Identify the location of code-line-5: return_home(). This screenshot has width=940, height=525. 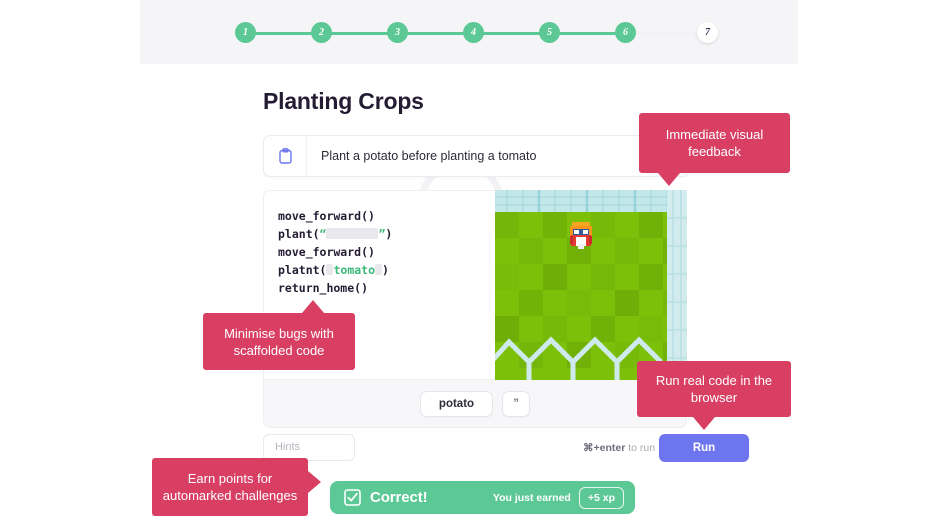
(386, 288).